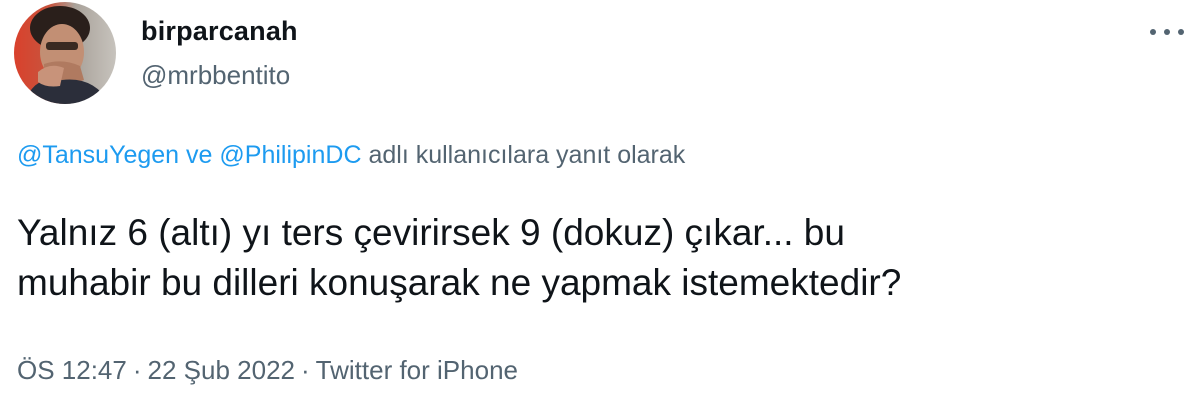 This screenshot has height=411, width=1200. What do you see at coordinates (527, 155) in the screenshot?
I see `reply-context-suffix: adlı kullanıcılara yanıt olarak` at bounding box center [527, 155].